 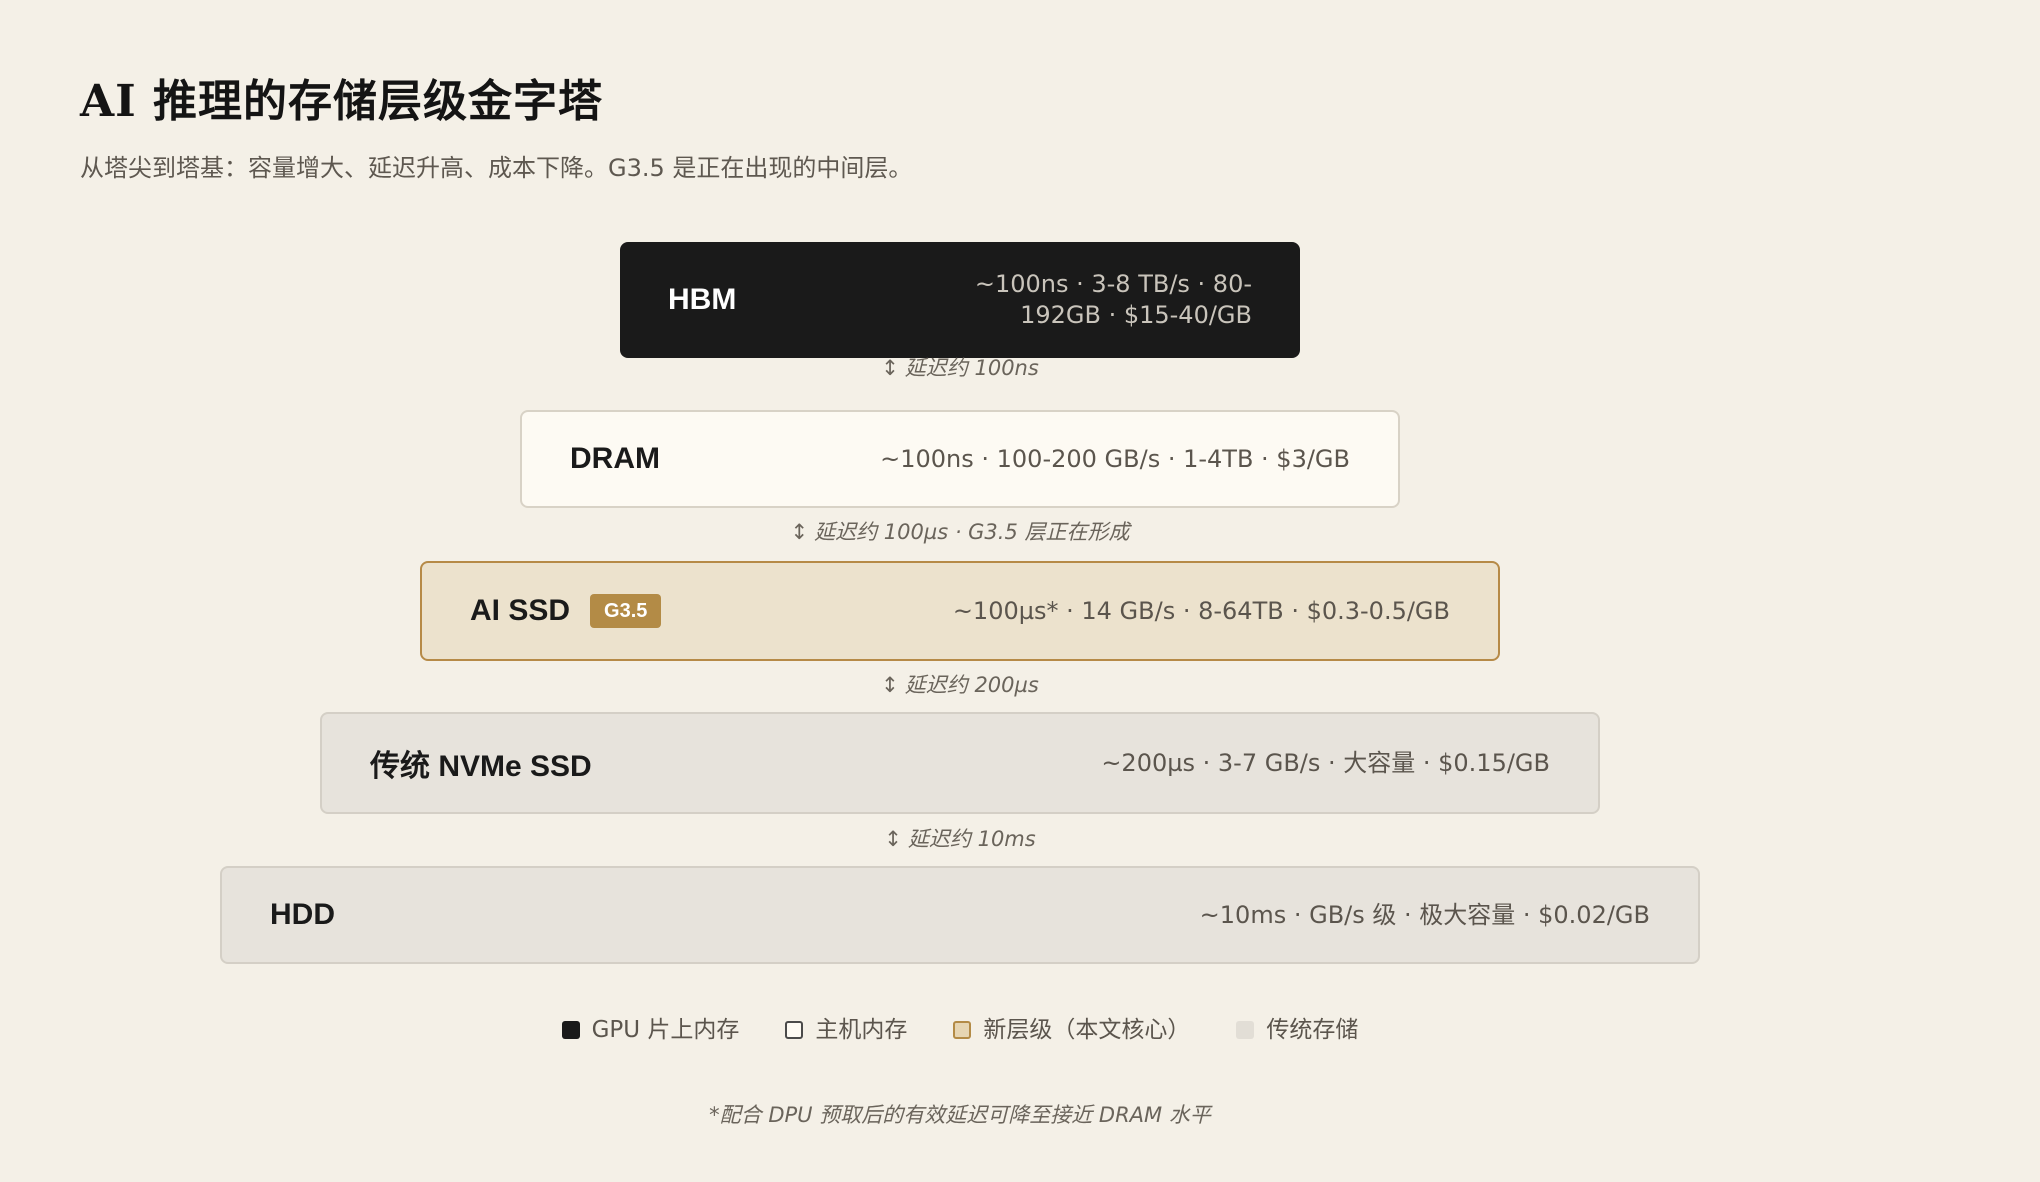 What do you see at coordinates (1201, 610) in the screenshot?
I see `tier-ai-ssd-stats: ~100µs* · 14 GB/s · 8-64TB · $0.3-0.5/GB` at bounding box center [1201, 610].